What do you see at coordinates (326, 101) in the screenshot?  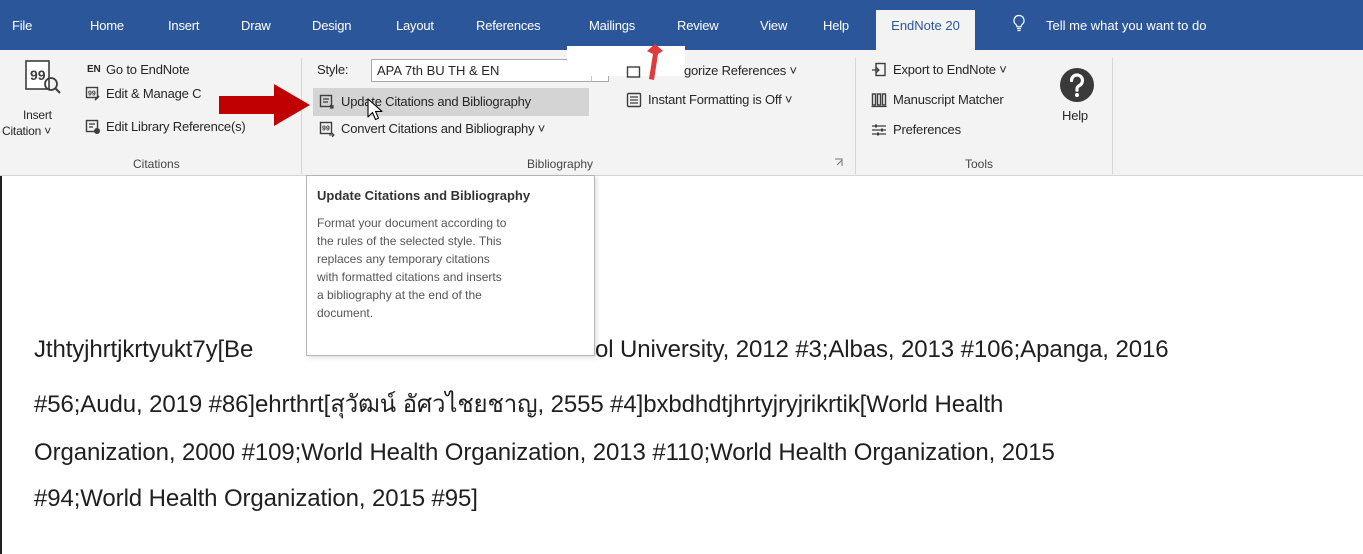 I see `update-citations-icon` at bounding box center [326, 101].